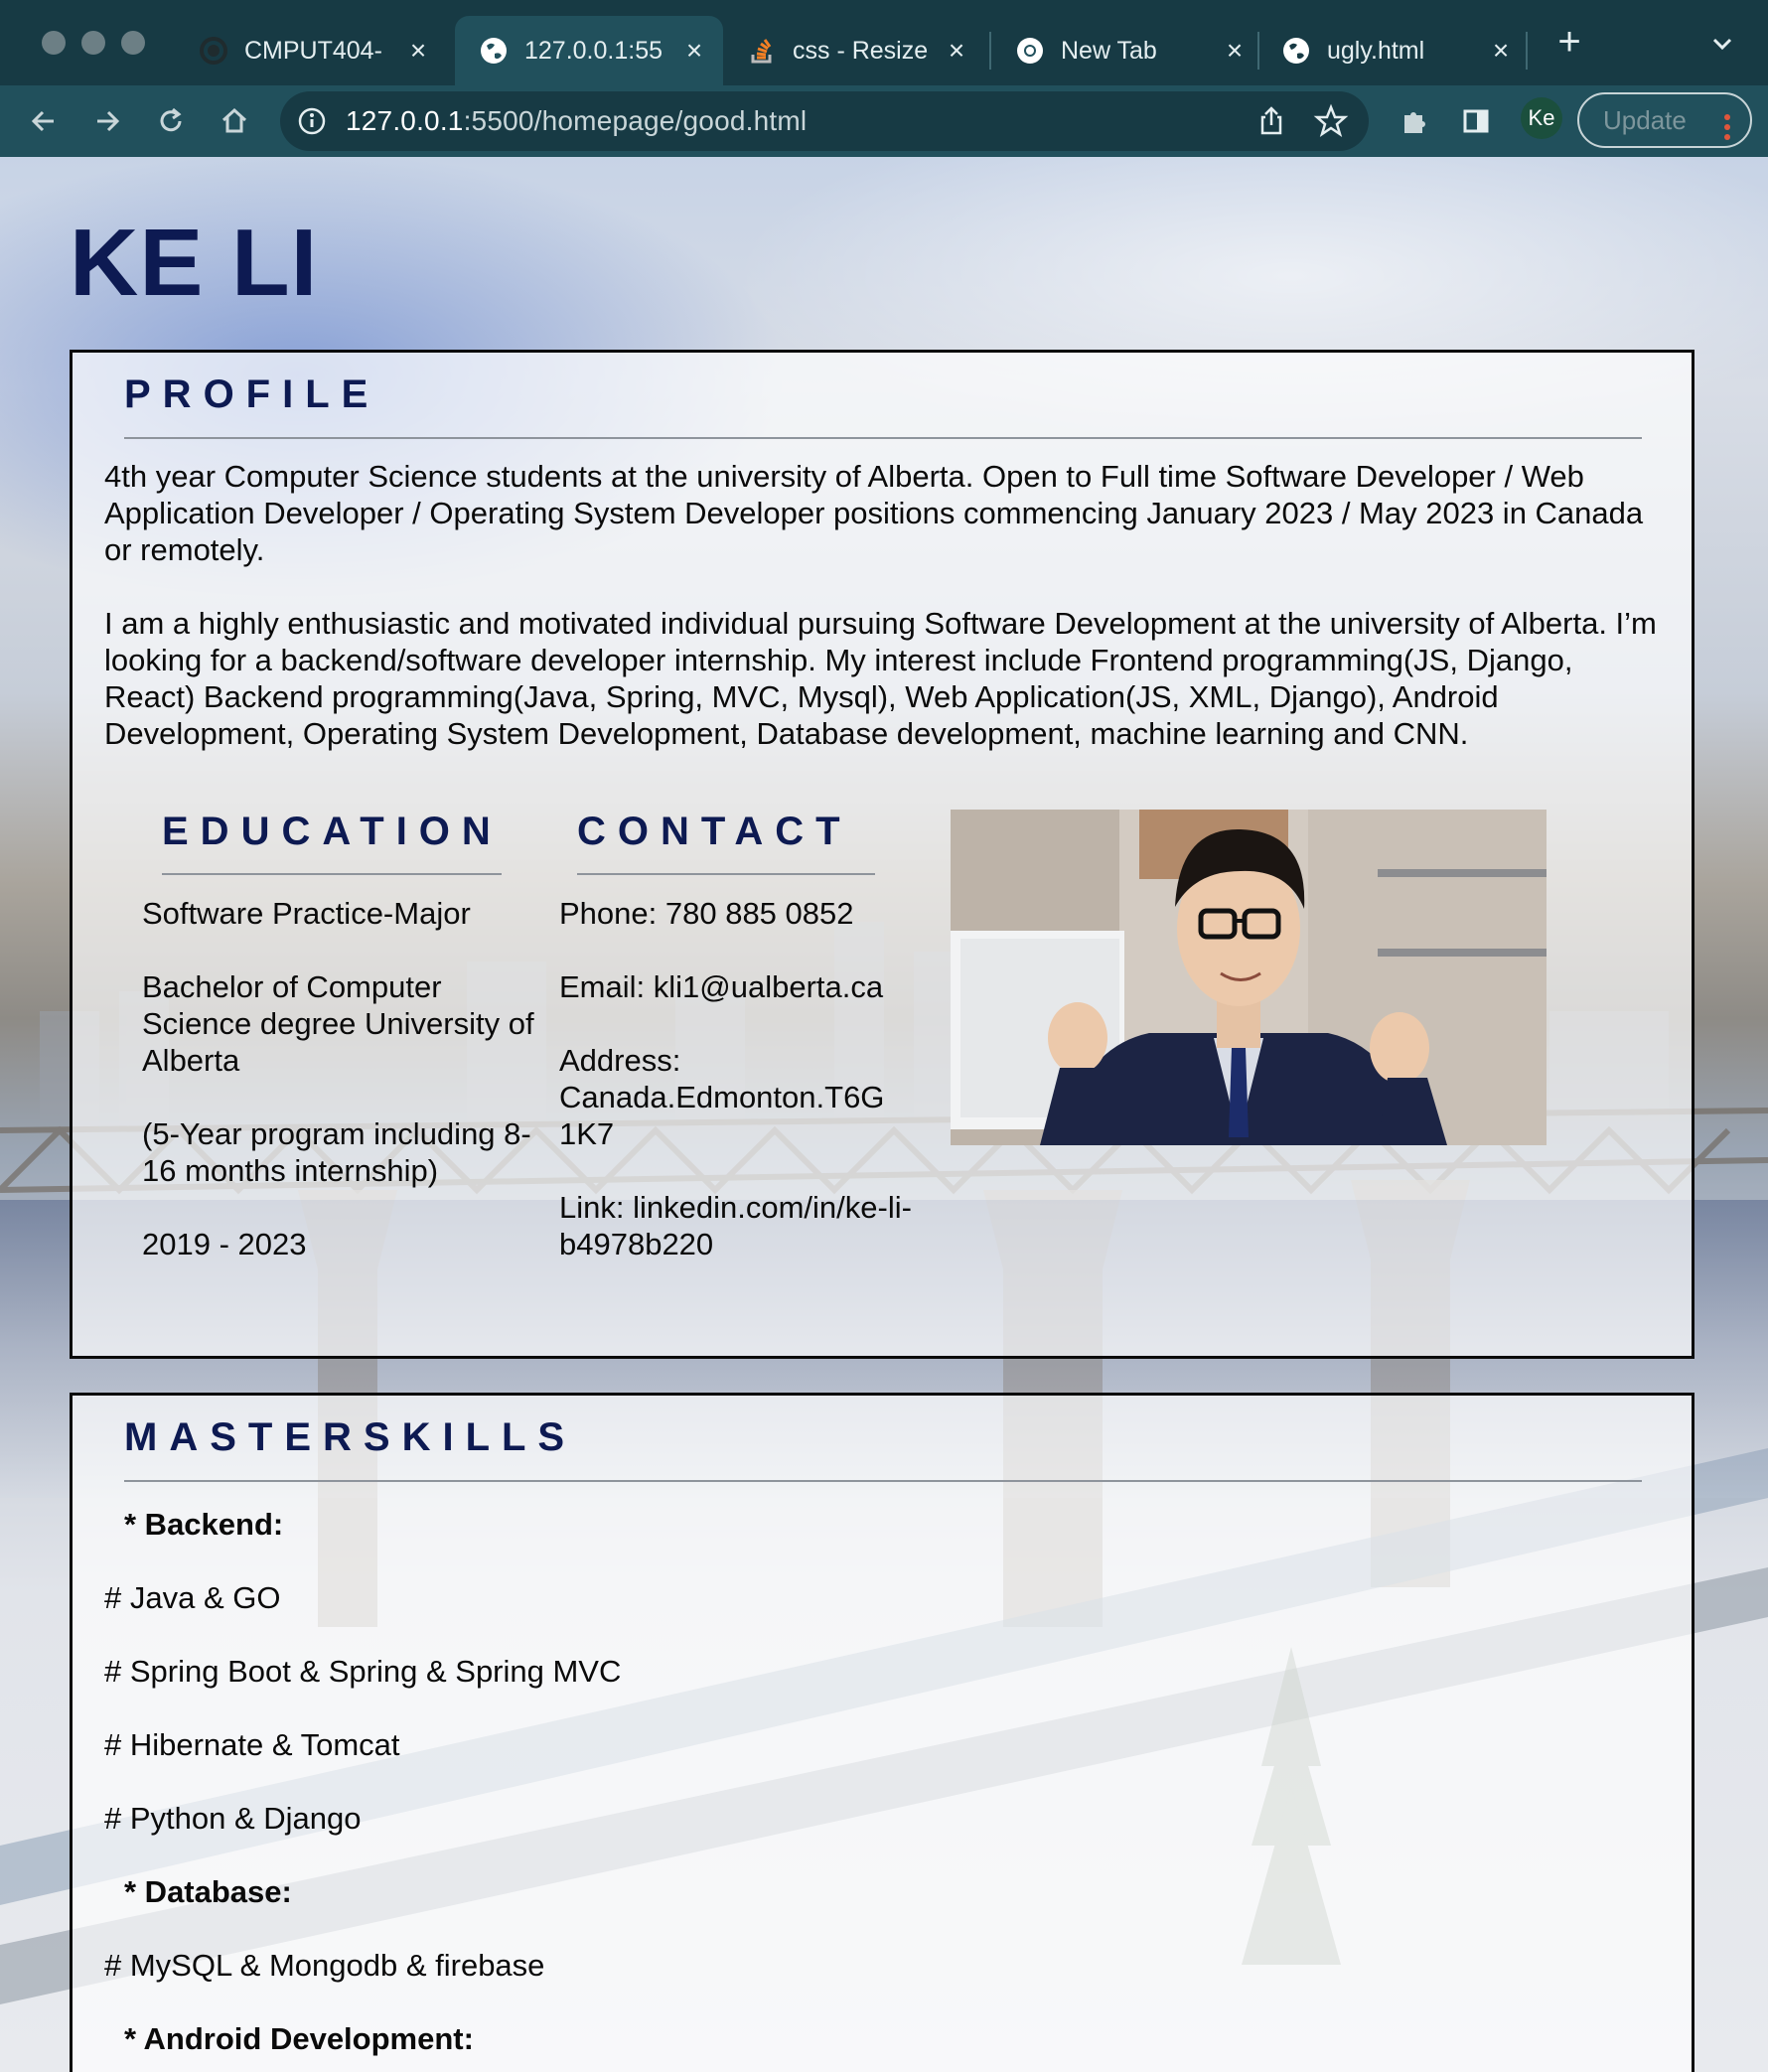 The height and width of the screenshot is (2072, 1768). Describe the element at coordinates (332, 874) in the screenshot. I see `education-divider` at that location.